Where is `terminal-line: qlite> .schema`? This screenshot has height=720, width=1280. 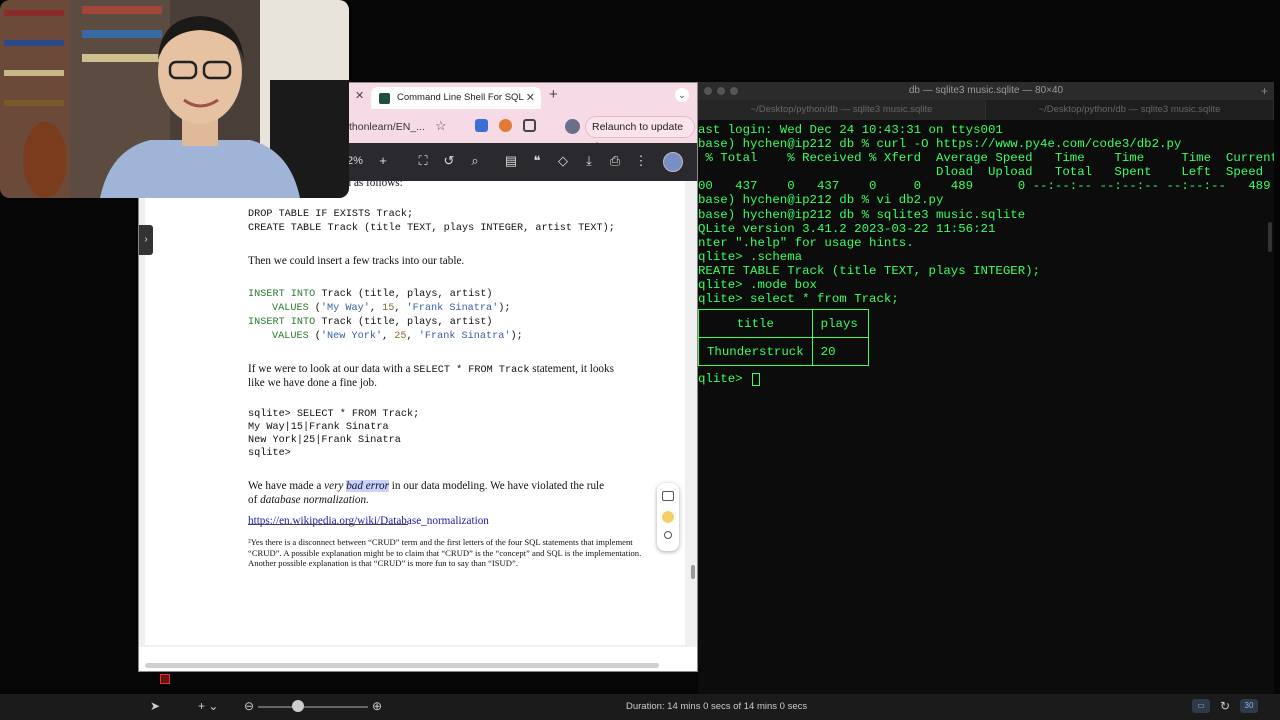
terminal-line: qlite> .schema is located at coordinates (750, 256).